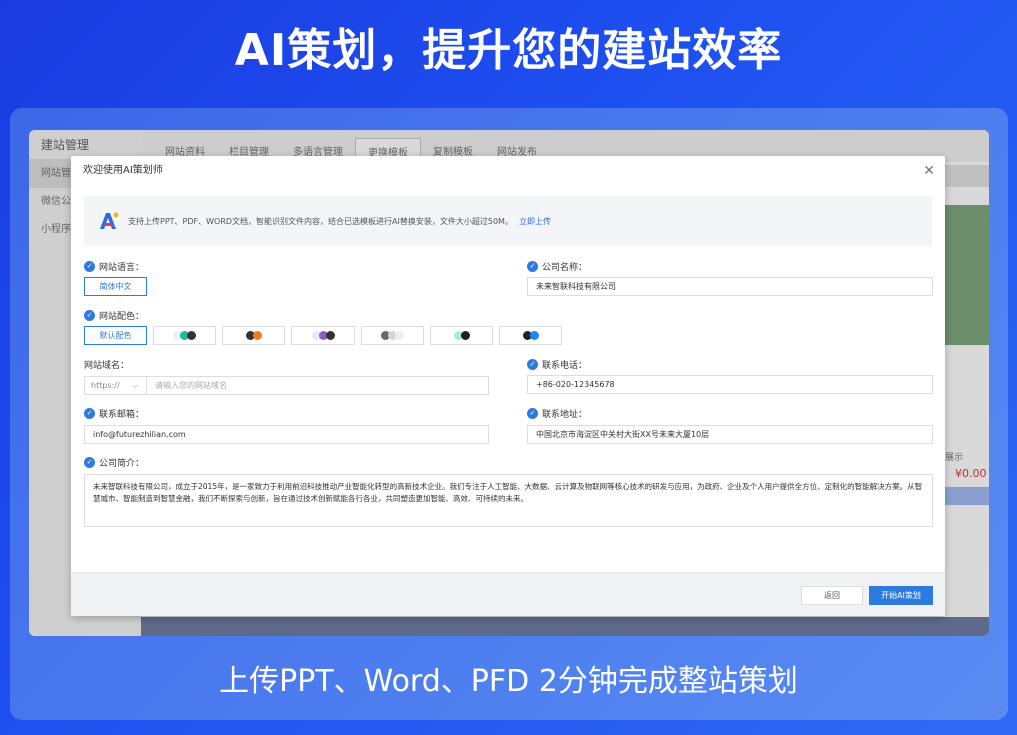  Describe the element at coordinates (107, 366) in the screenshot. I see `domain-label: 网站域名：` at that location.